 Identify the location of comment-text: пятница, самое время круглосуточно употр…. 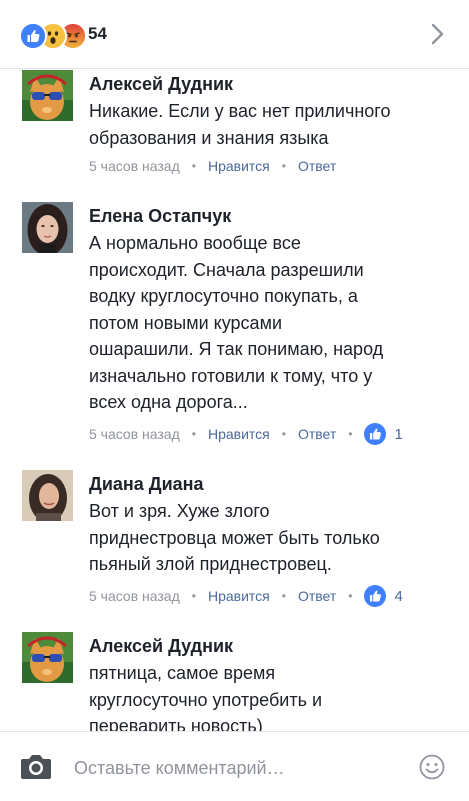
(206, 697).